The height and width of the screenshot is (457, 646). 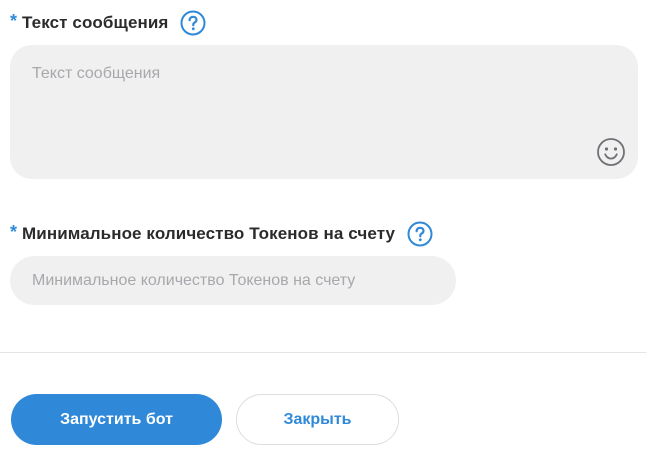 I want to click on tokens-placeholder: Минимальное количество Токенов на счету, so click(x=194, y=280).